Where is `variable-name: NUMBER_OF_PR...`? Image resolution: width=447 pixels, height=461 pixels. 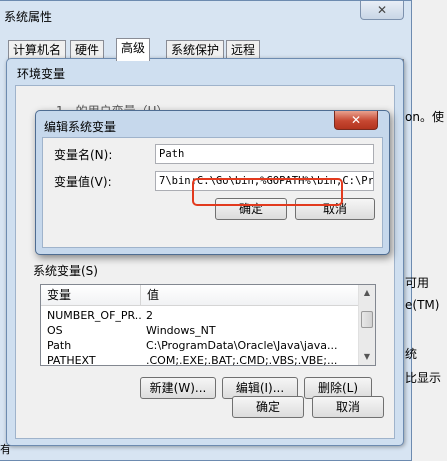
variable-name: NUMBER_OF_PR... is located at coordinates (94, 315).